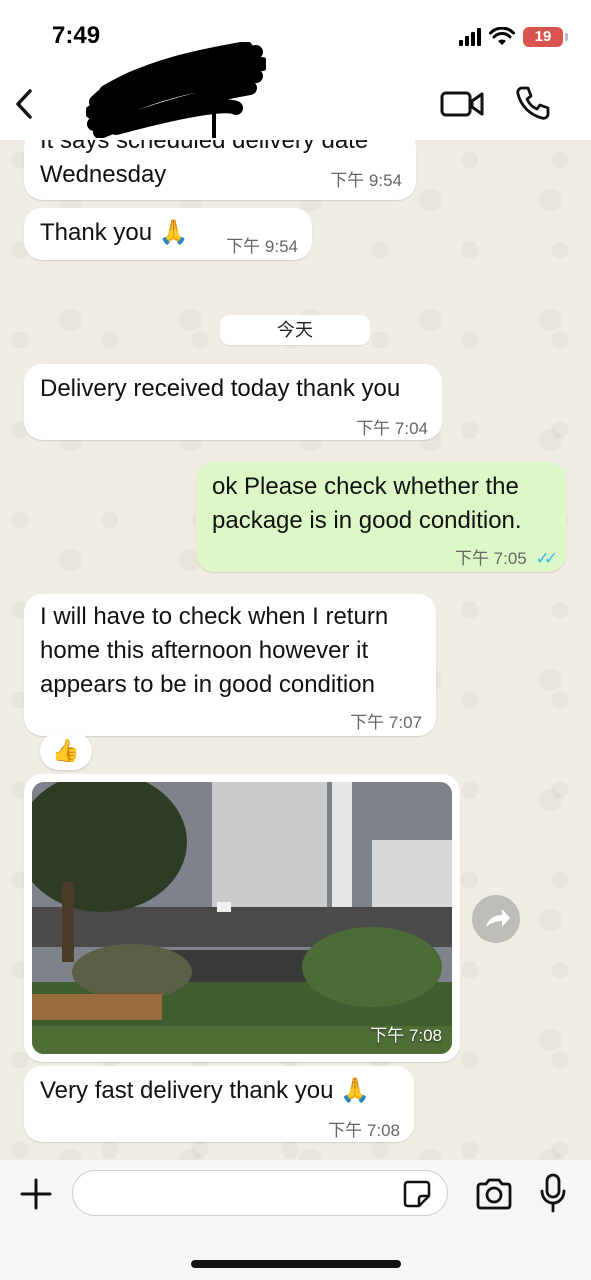 The height and width of the screenshot is (1280, 591). Describe the element at coordinates (114, 232) in the screenshot. I see `message-text: Thank you 🙏` at that location.